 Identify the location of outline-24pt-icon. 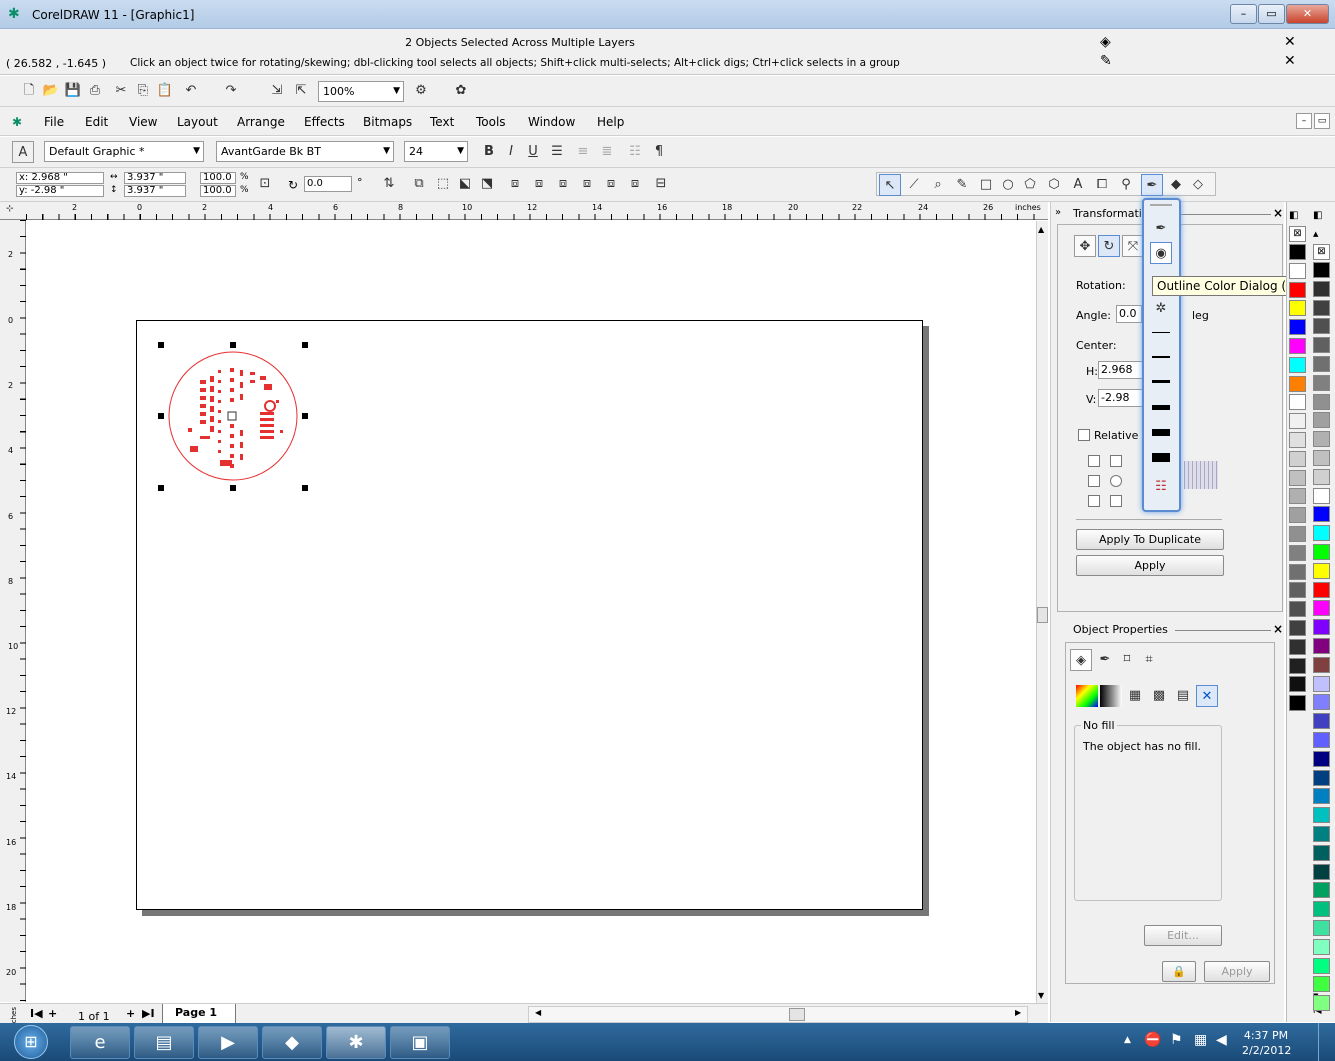
(1161, 457).